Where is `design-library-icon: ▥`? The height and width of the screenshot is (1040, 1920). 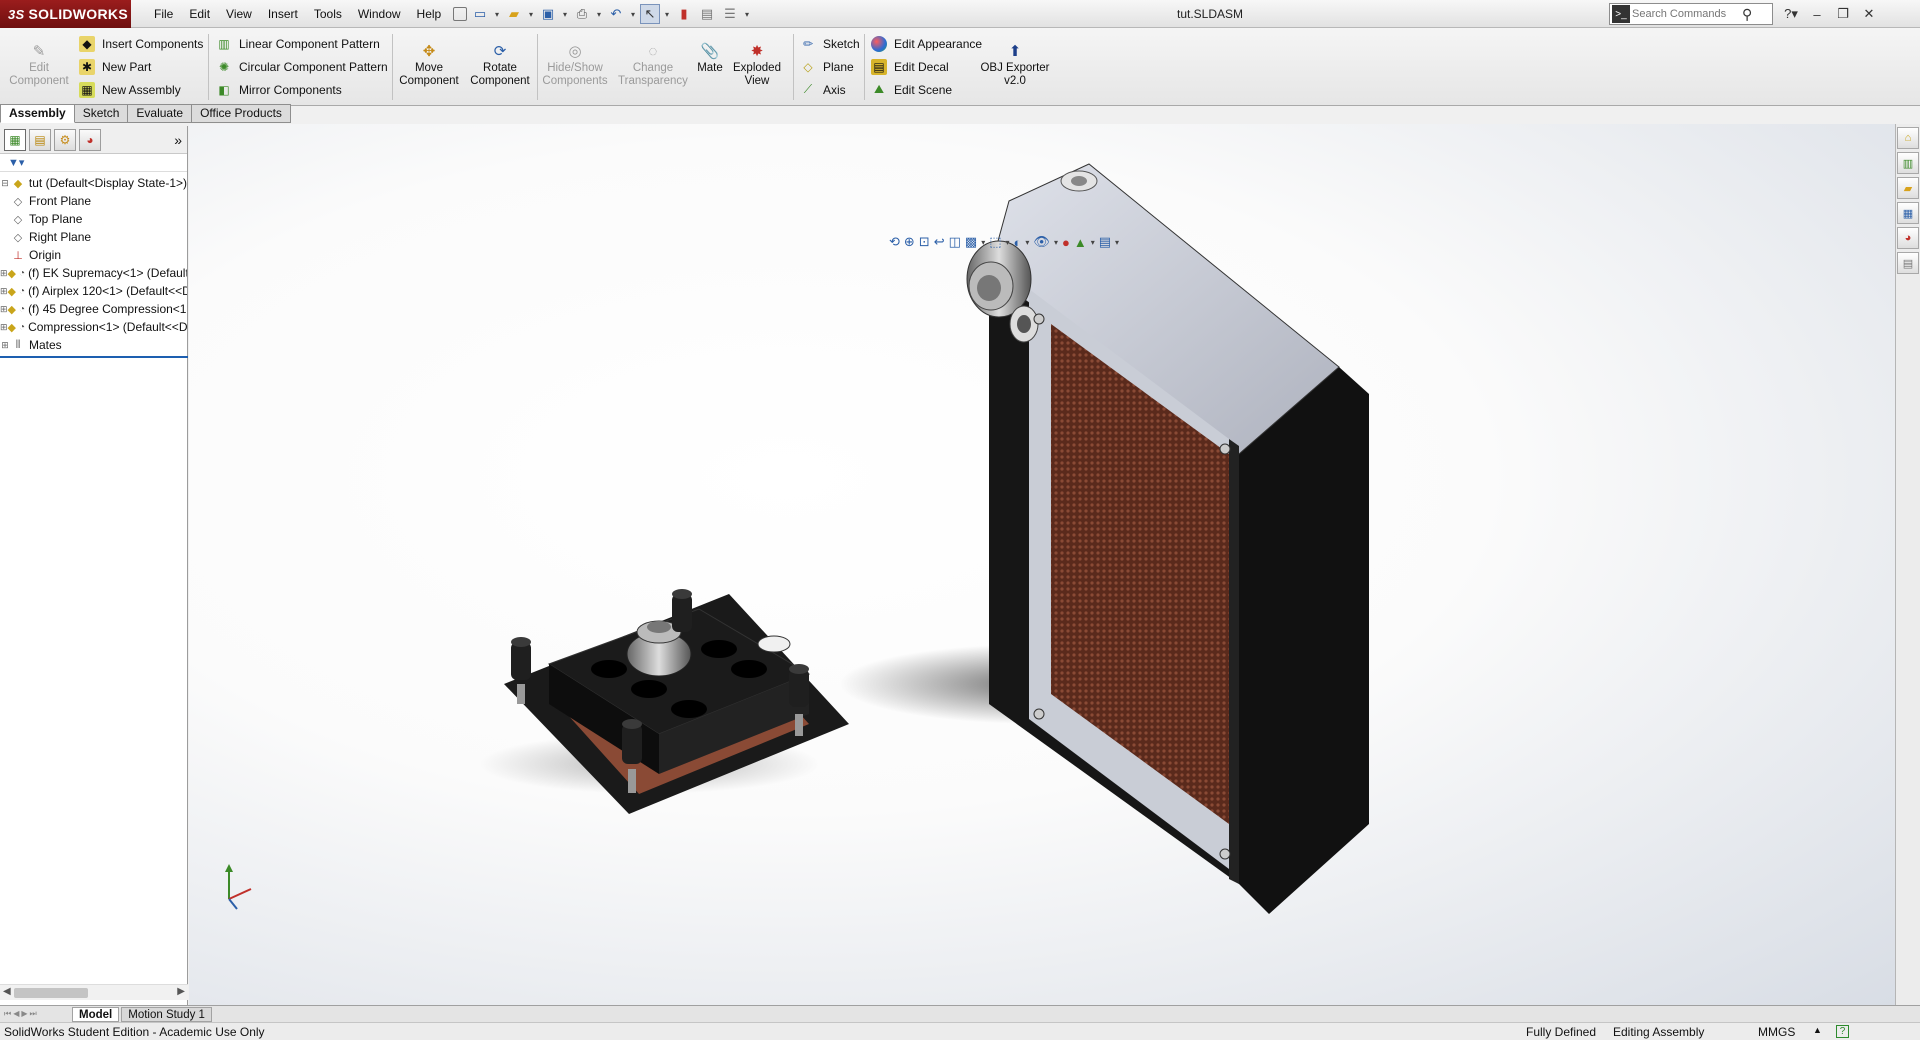
design-library-icon: ▥ is located at coordinates (1908, 163).